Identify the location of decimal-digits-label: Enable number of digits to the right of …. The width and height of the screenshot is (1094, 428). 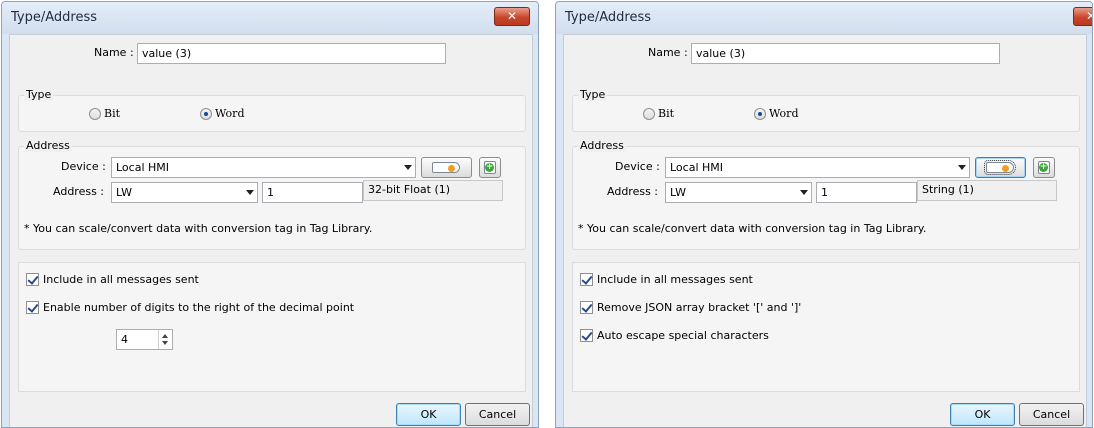
(199, 307).